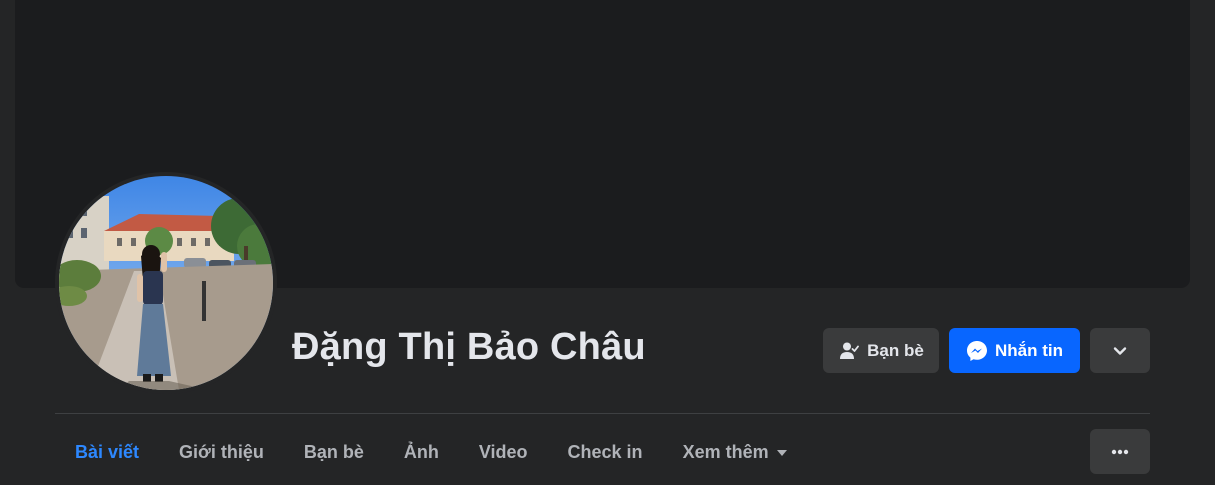 This screenshot has height=485, width=1215. Describe the element at coordinates (781, 452) in the screenshot. I see `caret-down-icon` at that location.